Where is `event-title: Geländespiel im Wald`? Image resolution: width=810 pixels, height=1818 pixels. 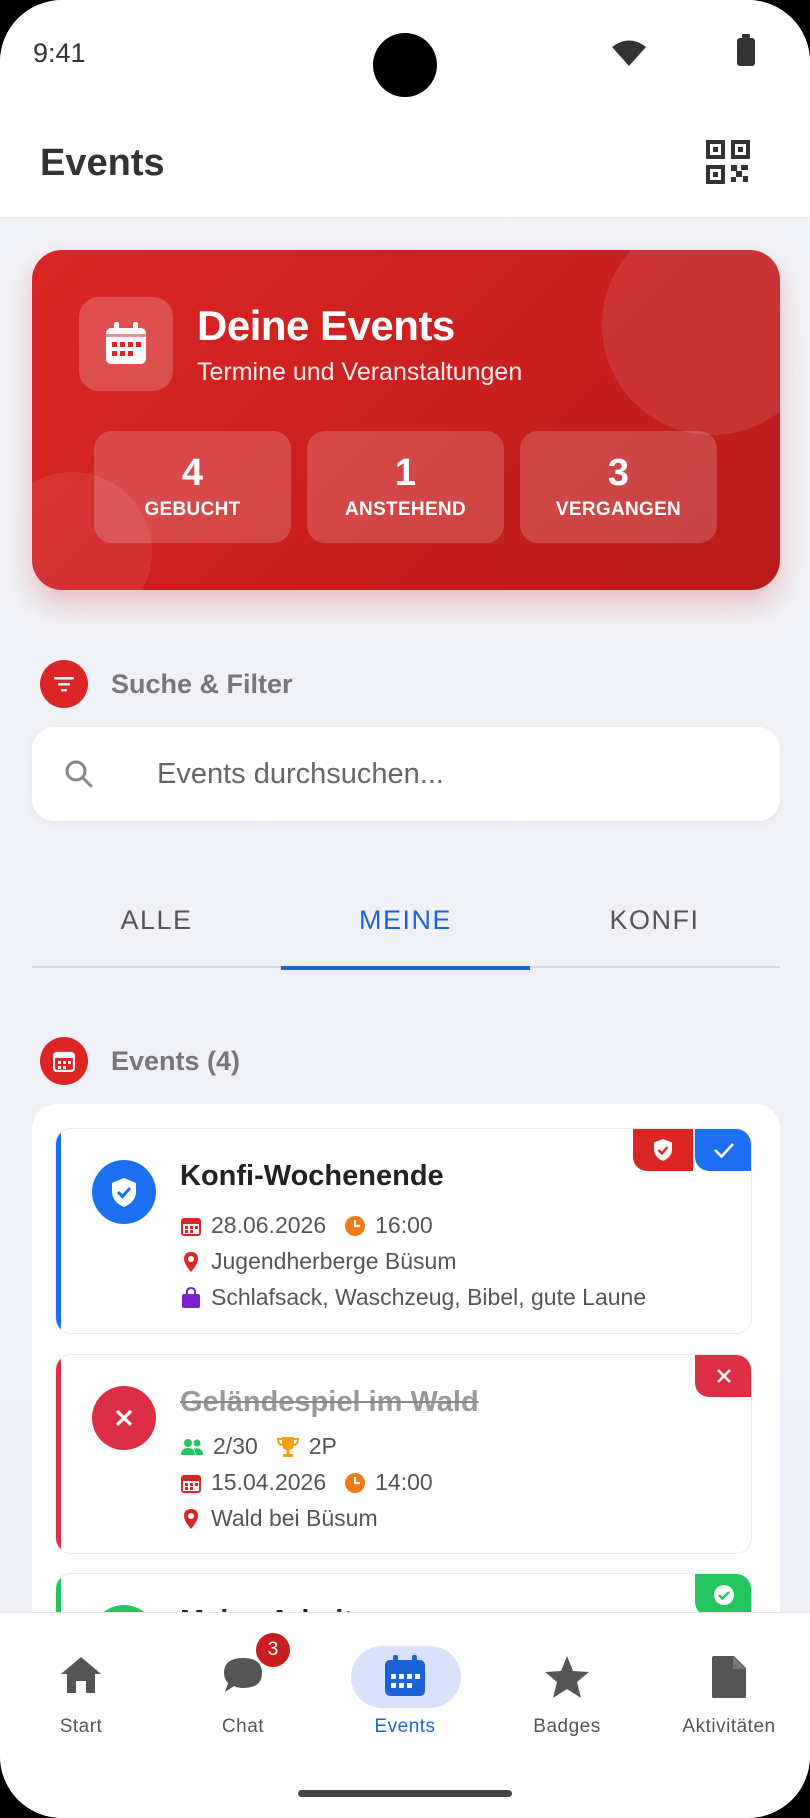
event-title: Geländespiel im Wald is located at coordinates (329, 1402).